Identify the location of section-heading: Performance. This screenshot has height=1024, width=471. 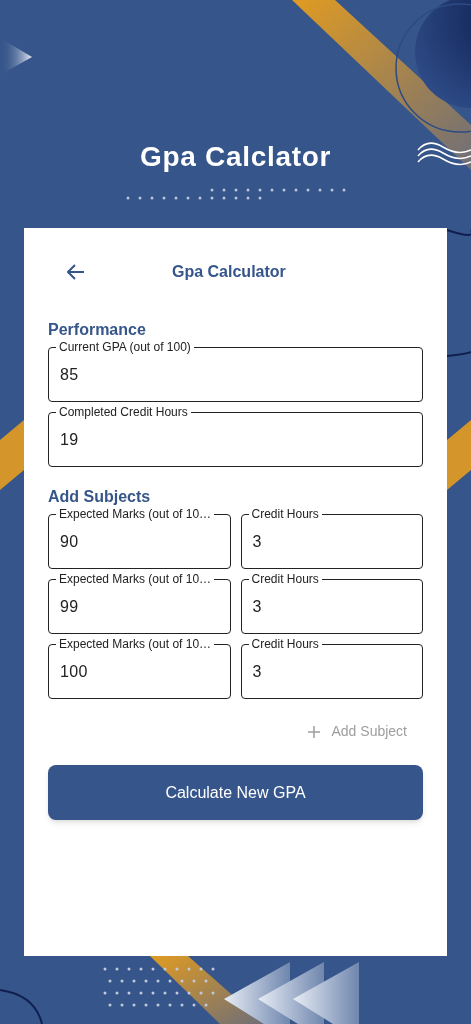
(97, 330).